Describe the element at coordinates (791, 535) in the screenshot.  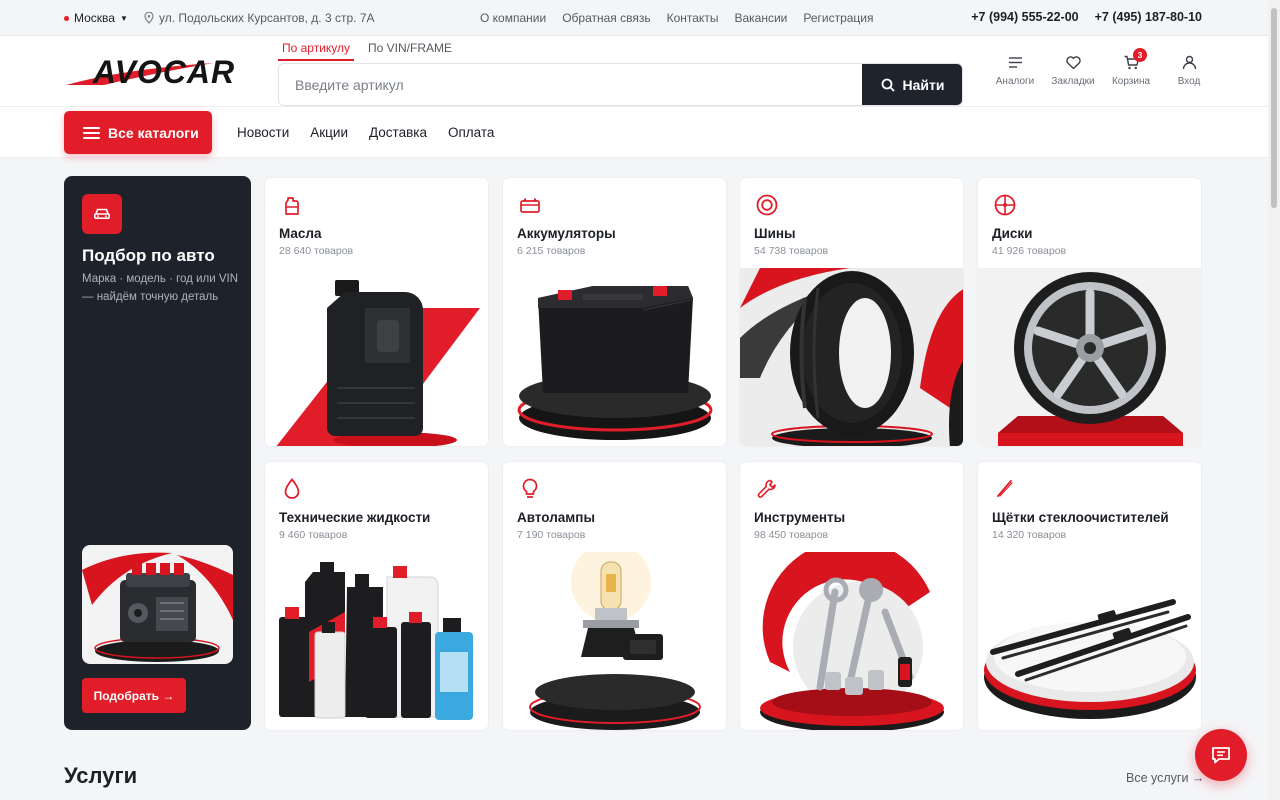
I see `category-count: 98 450 товаров` at that location.